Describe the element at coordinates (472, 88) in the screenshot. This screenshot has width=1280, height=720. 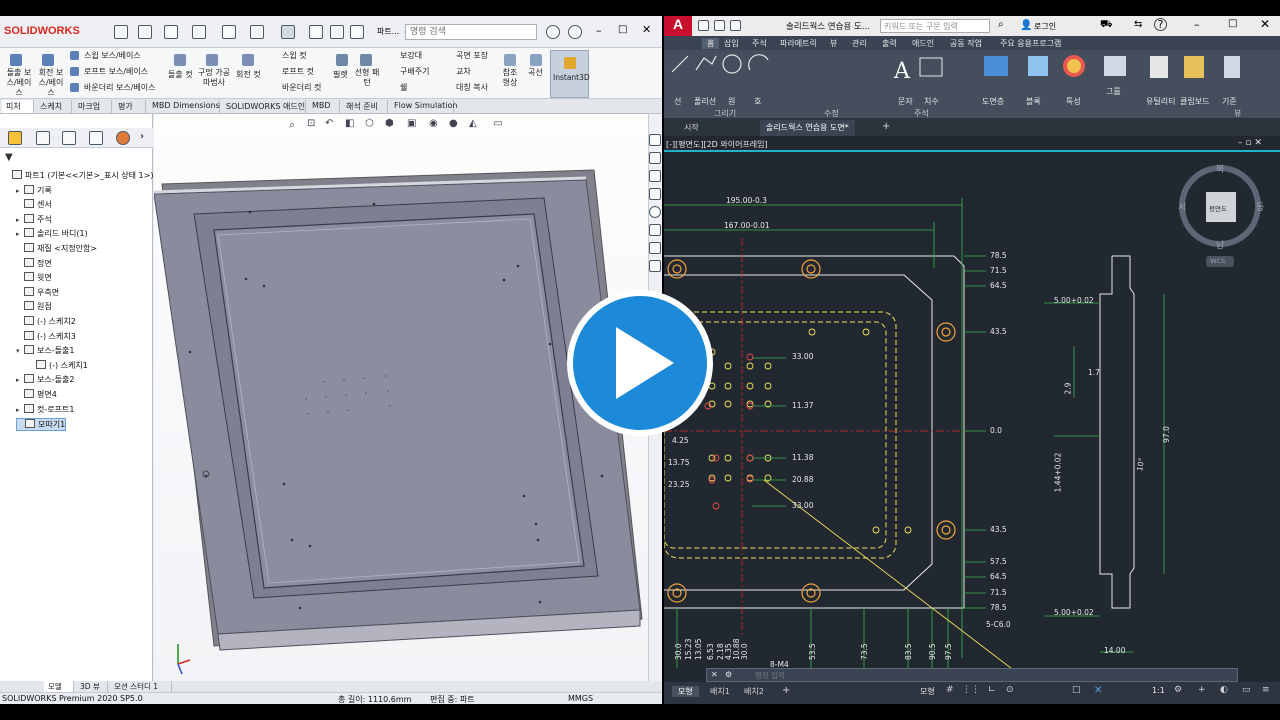
I see `mirror-button: 대칭 복사` at that location.